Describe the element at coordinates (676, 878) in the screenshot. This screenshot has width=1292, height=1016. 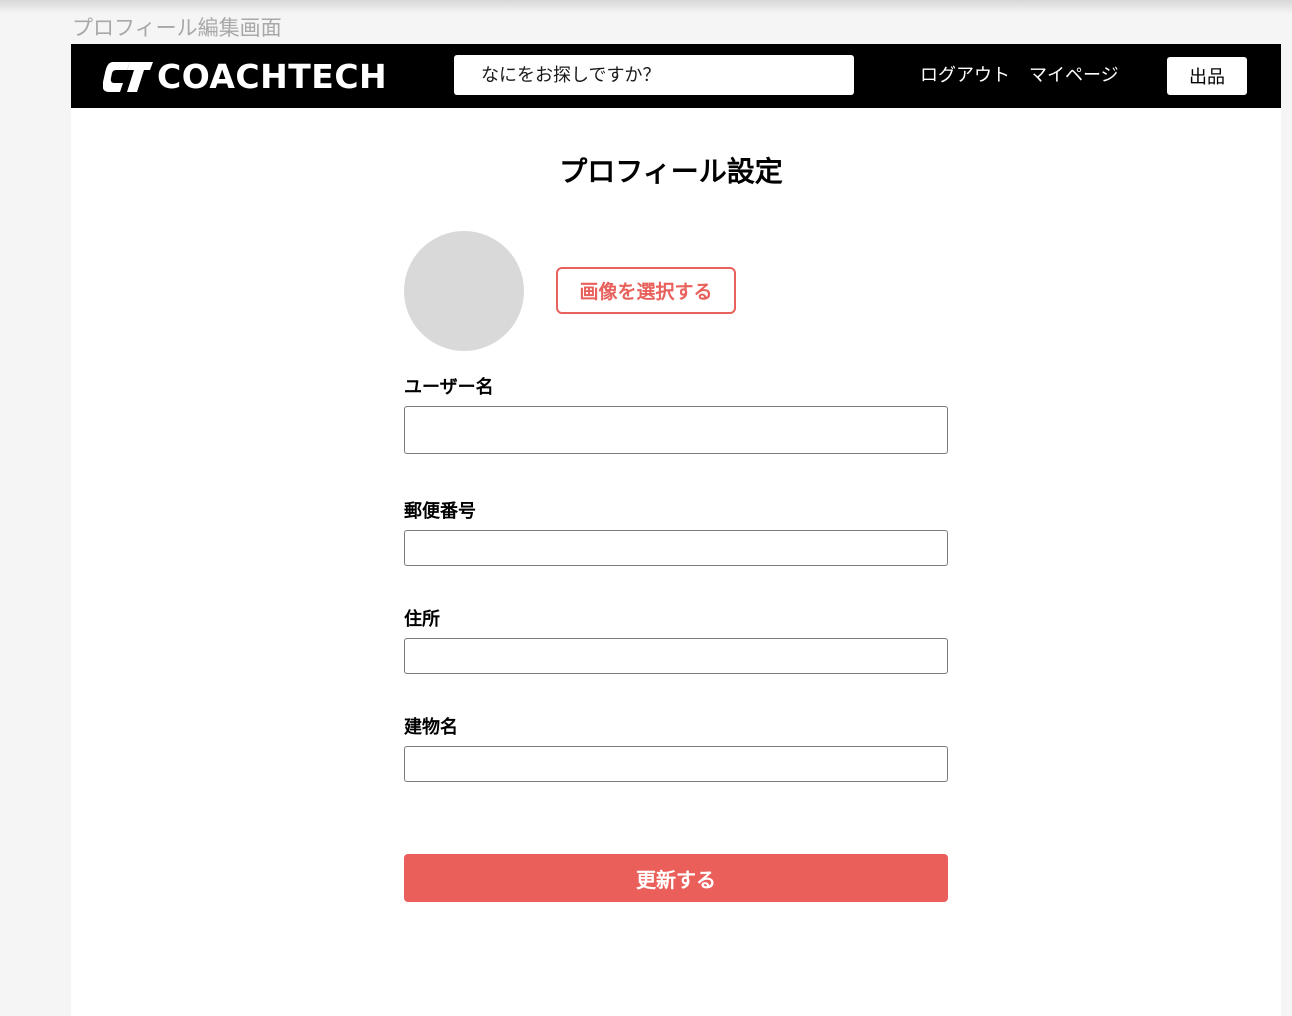
I see `update-button: 更新する` at that location.